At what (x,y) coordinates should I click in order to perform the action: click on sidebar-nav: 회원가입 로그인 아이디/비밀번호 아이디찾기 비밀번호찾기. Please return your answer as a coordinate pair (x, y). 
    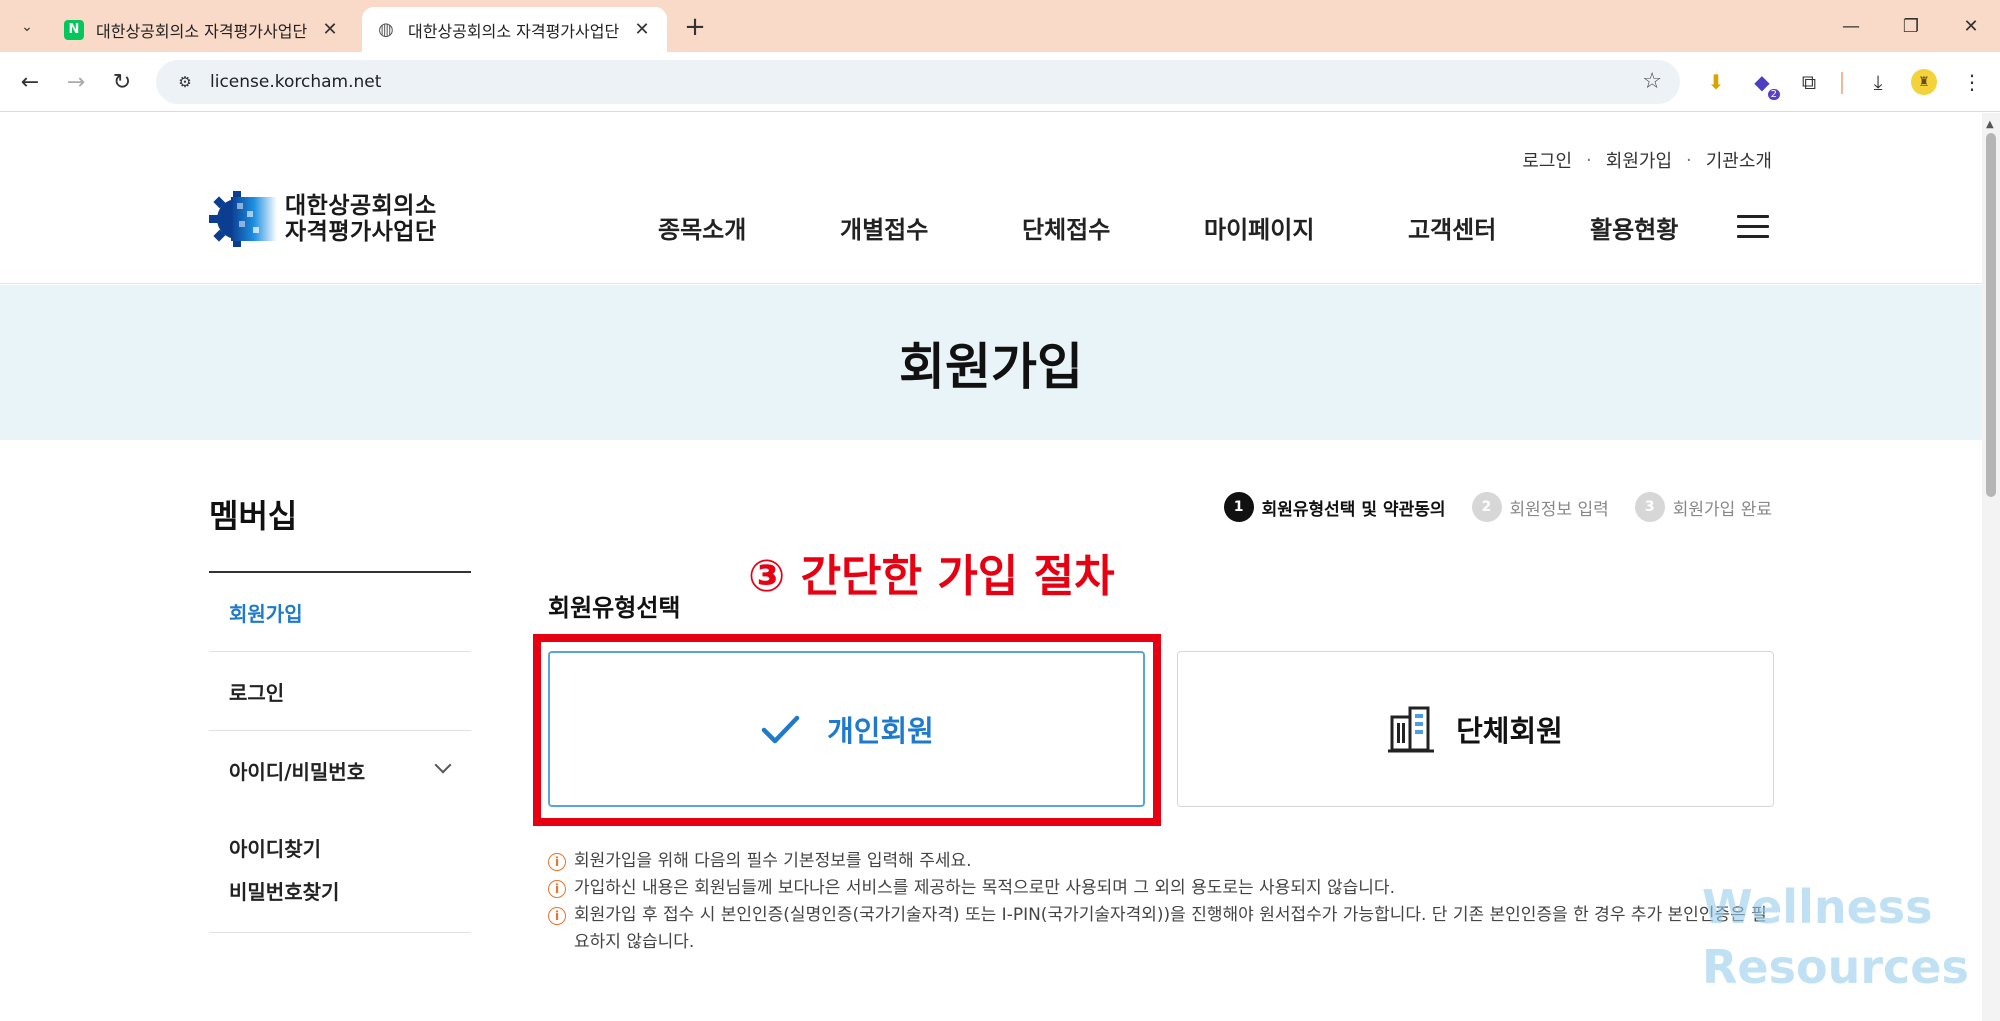
    Looking at the image, I should click on (340, 752).